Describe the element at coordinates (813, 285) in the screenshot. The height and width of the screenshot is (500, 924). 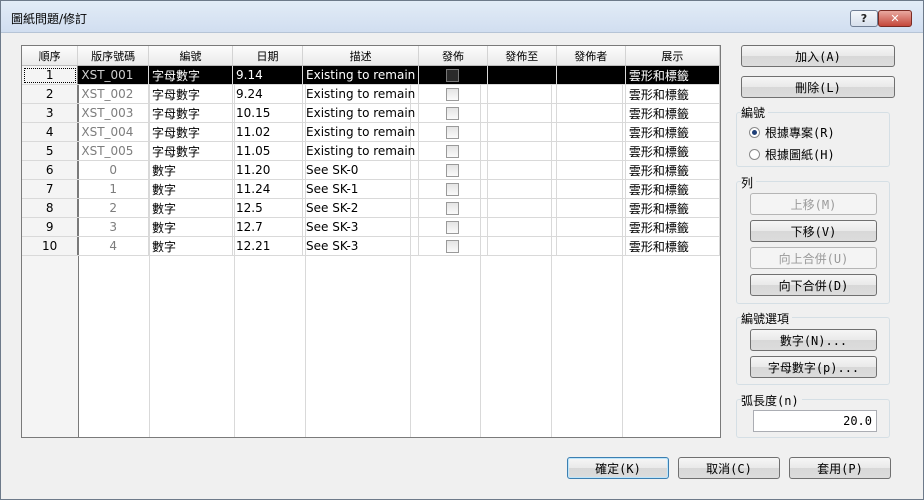
I see `merge-down-button: 向下合併(D)` at that location.